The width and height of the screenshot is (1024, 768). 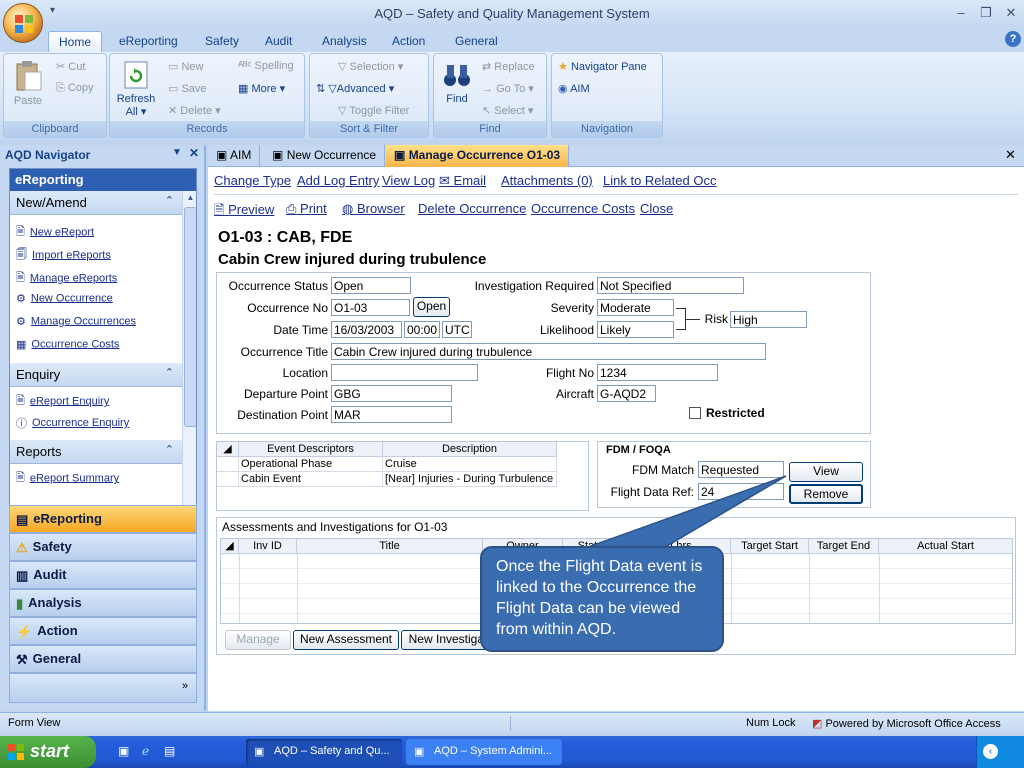 What do you see at coordinates (148, 41) in the screenshot?
I see `tab-ereporting: eReporting` at bounding box center [148, 41].